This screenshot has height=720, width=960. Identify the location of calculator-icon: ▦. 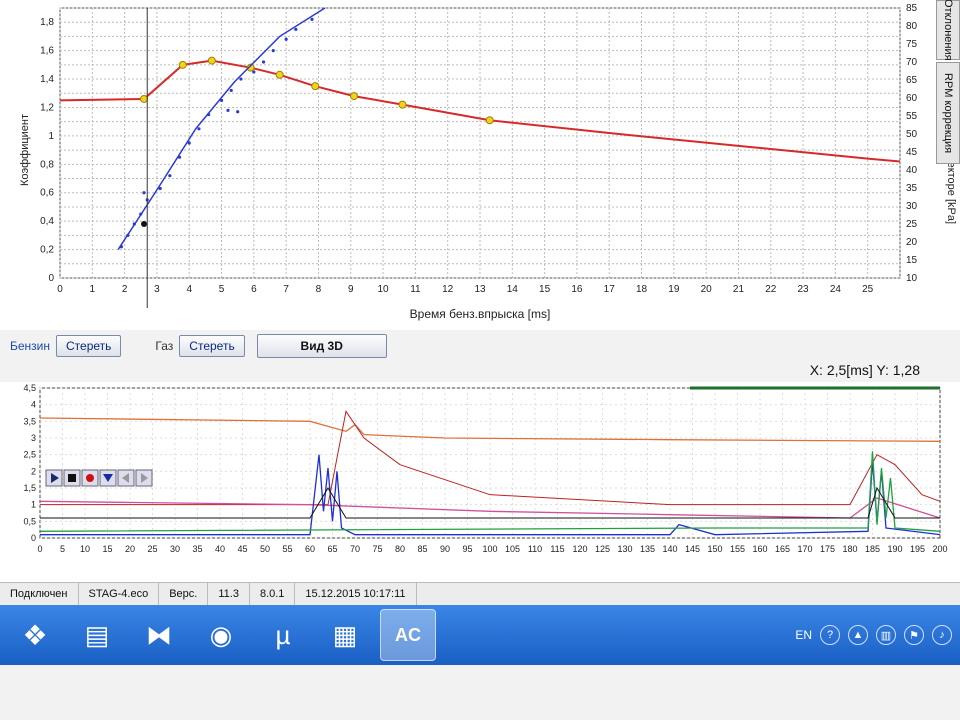
(345, 634).